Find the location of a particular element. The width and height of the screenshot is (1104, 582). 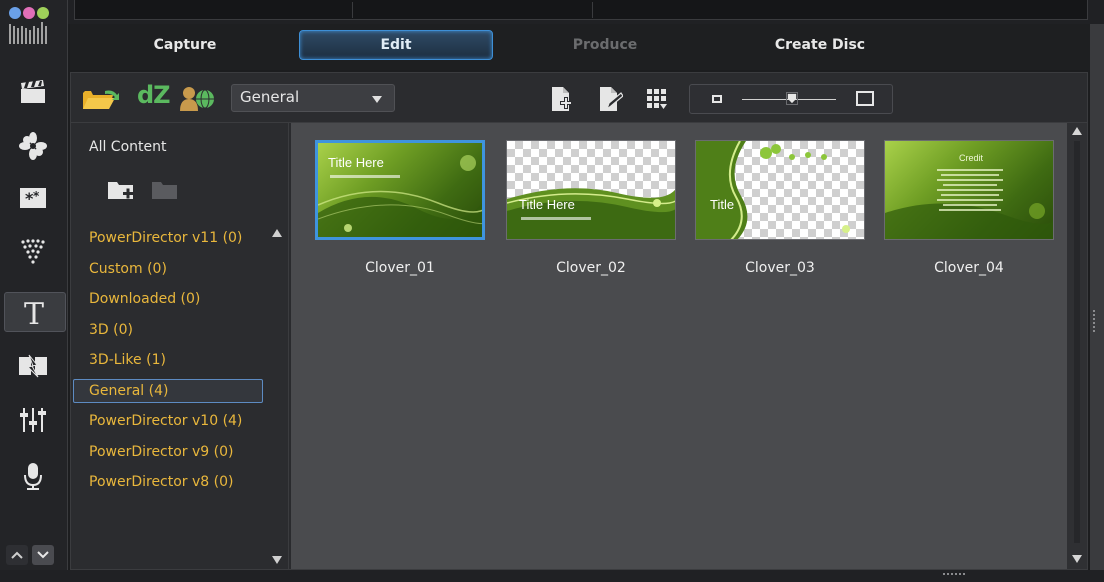

chevron-up-icon is located at coordinates (17, 555).